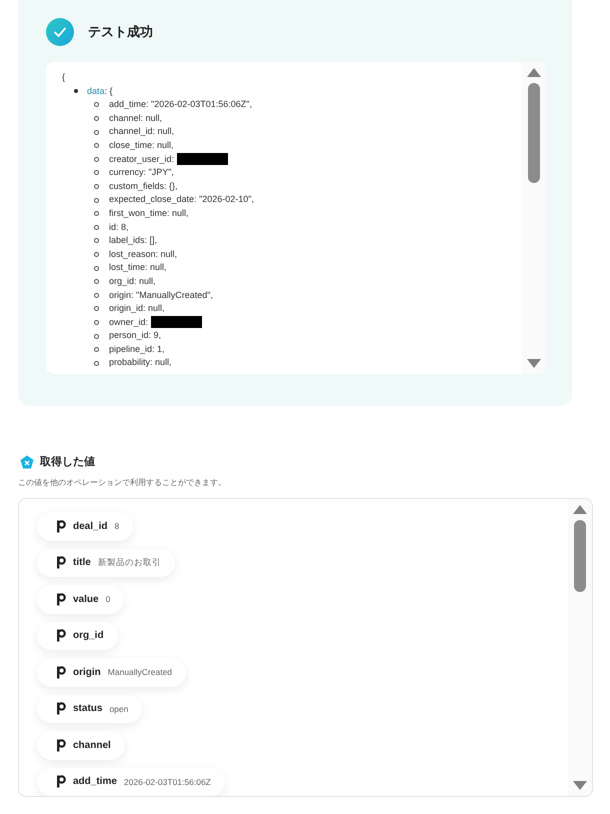  What do you see at coordinates (64, 77) in the screenshot?
I see `code-line: {` at bounding box center [64, 77].